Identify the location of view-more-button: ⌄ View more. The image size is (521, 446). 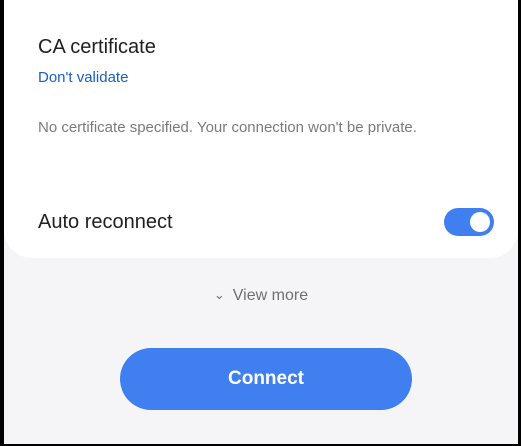
(261, 296).